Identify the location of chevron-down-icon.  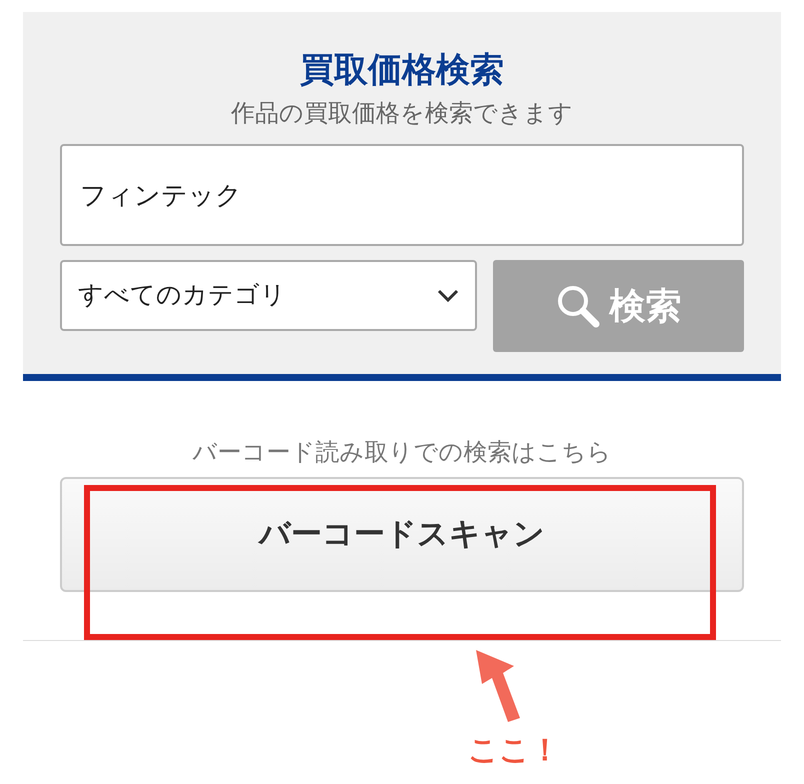
(448, 295).